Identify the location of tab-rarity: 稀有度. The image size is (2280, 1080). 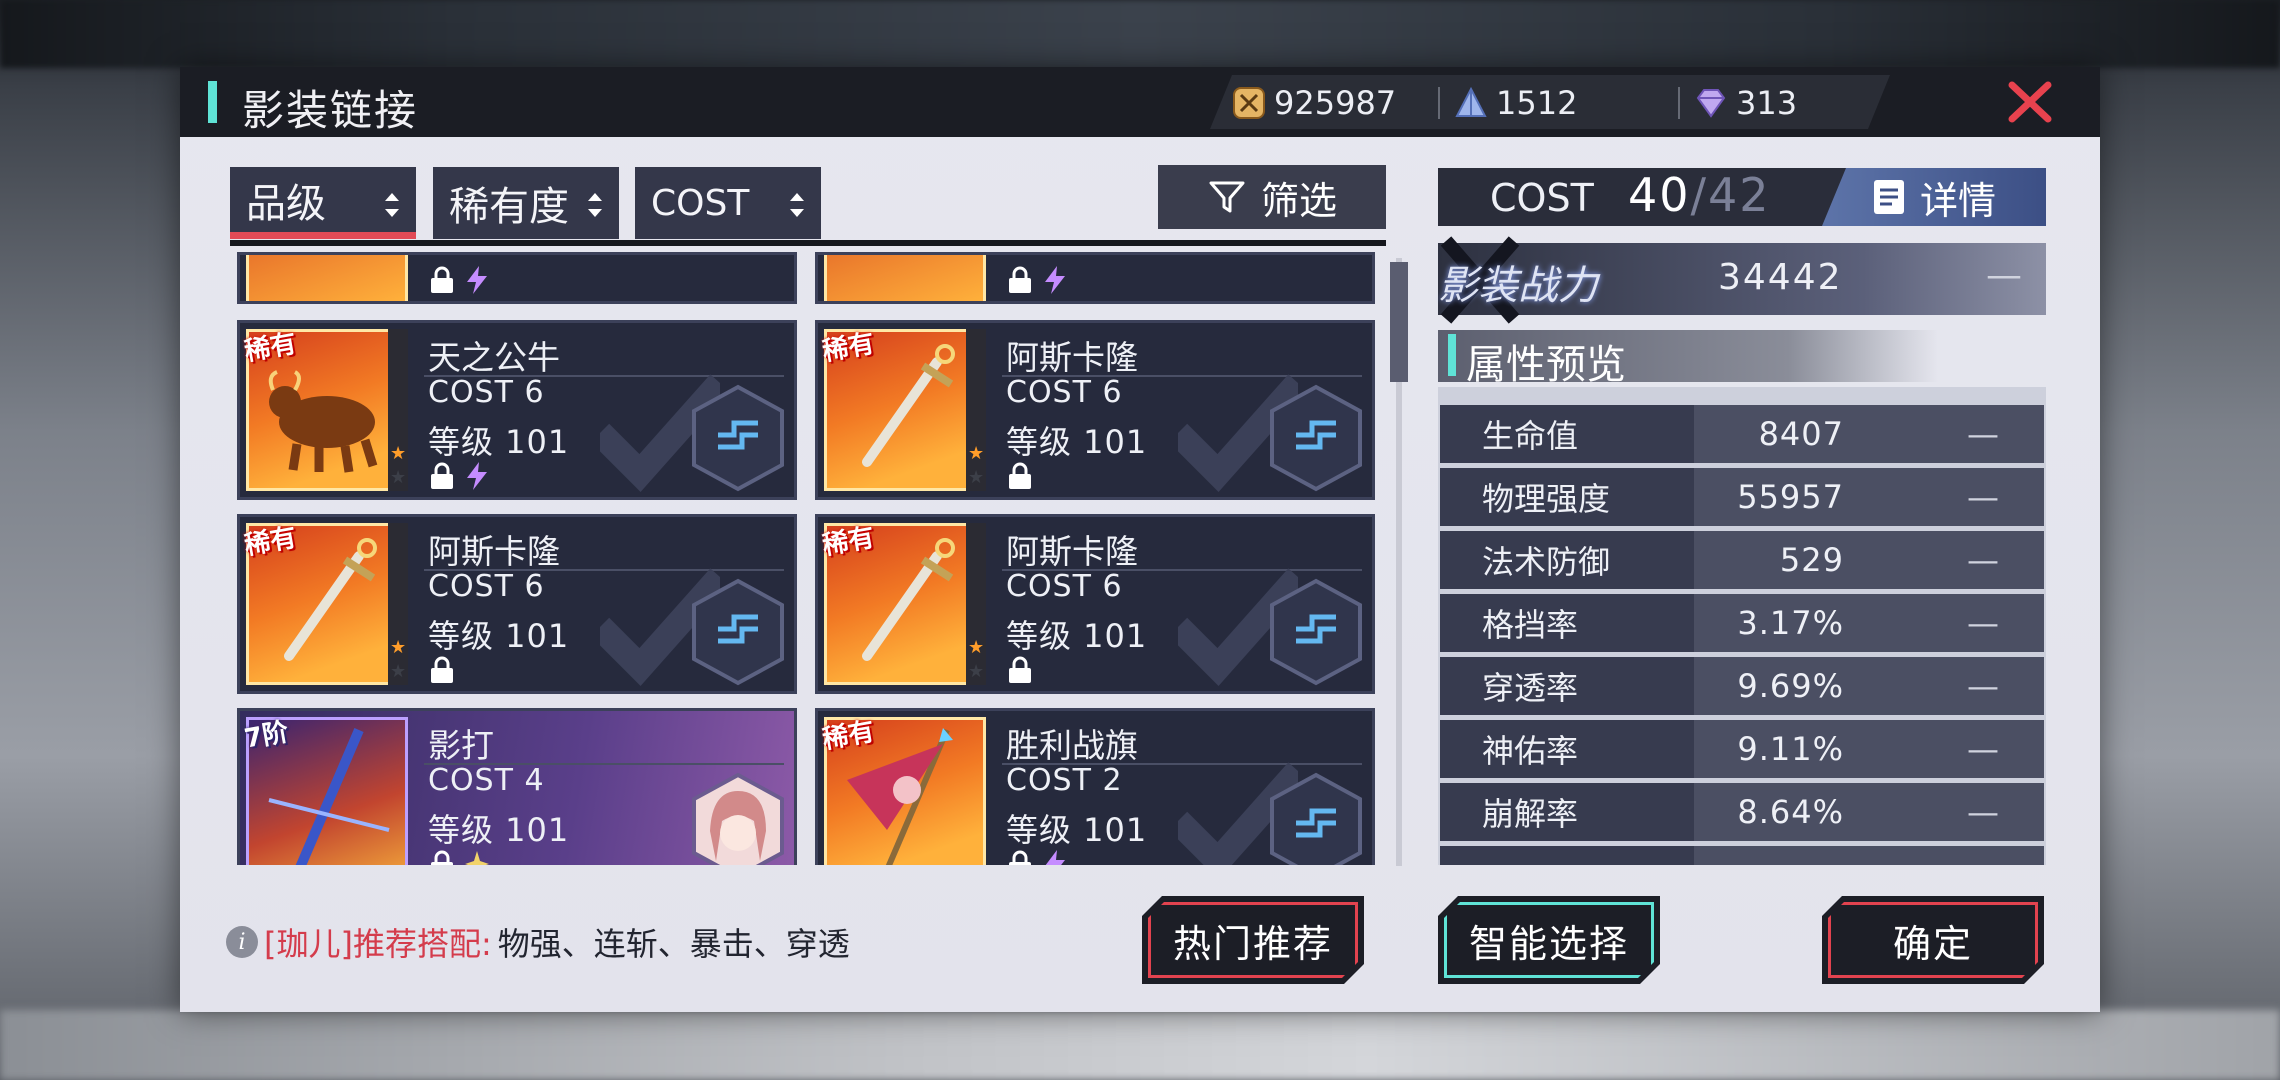
(526, 203).